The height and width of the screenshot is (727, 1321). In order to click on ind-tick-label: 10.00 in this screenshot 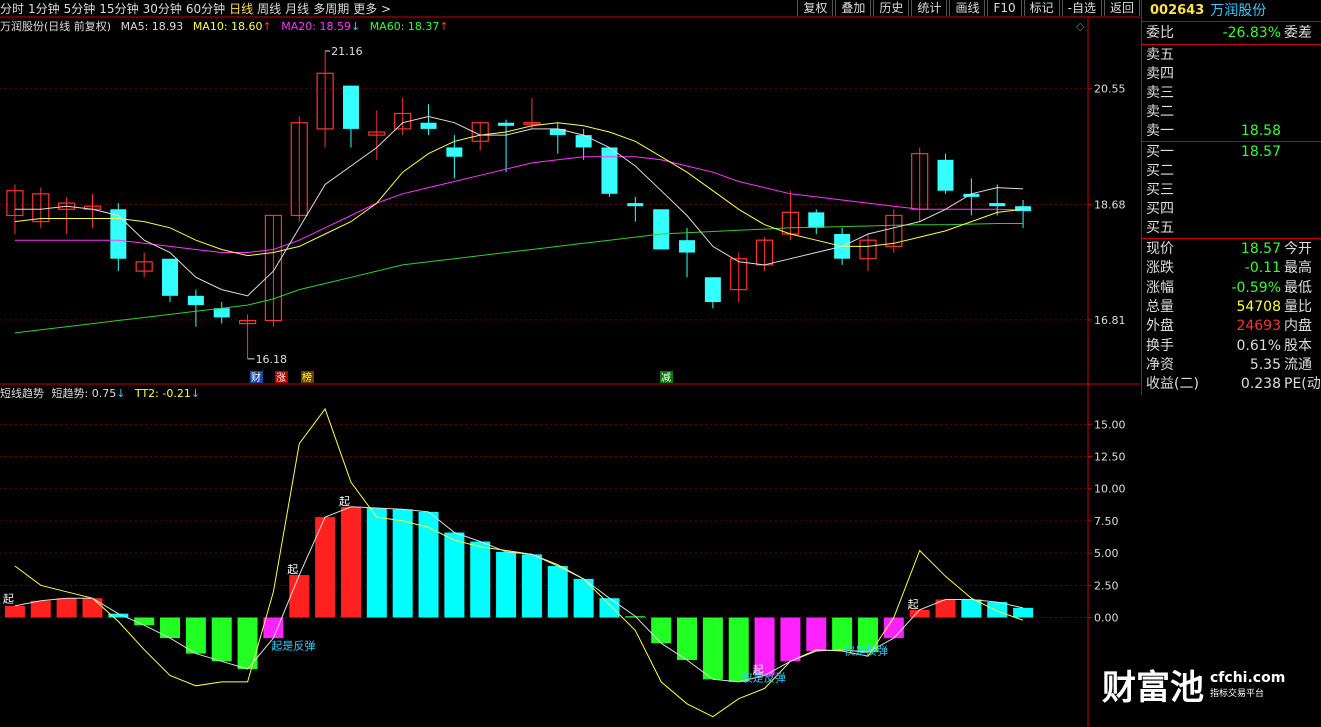, I will do `click(1110, 489)`.